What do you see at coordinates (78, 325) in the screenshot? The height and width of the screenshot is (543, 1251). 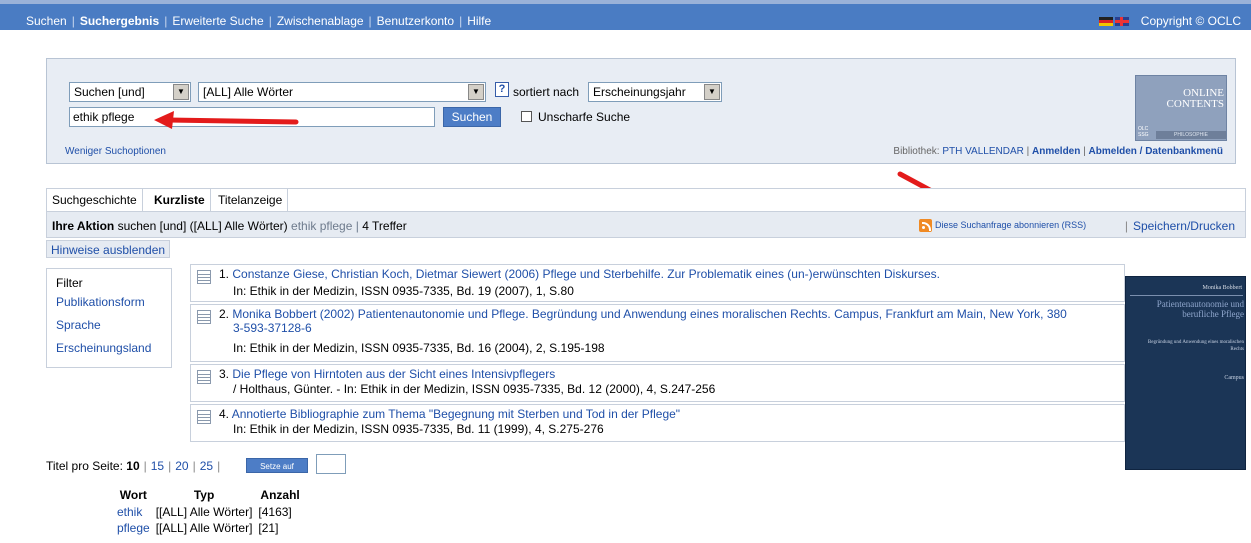 I see `filter-sprache: Sprache` at bounding box center [78, 325].